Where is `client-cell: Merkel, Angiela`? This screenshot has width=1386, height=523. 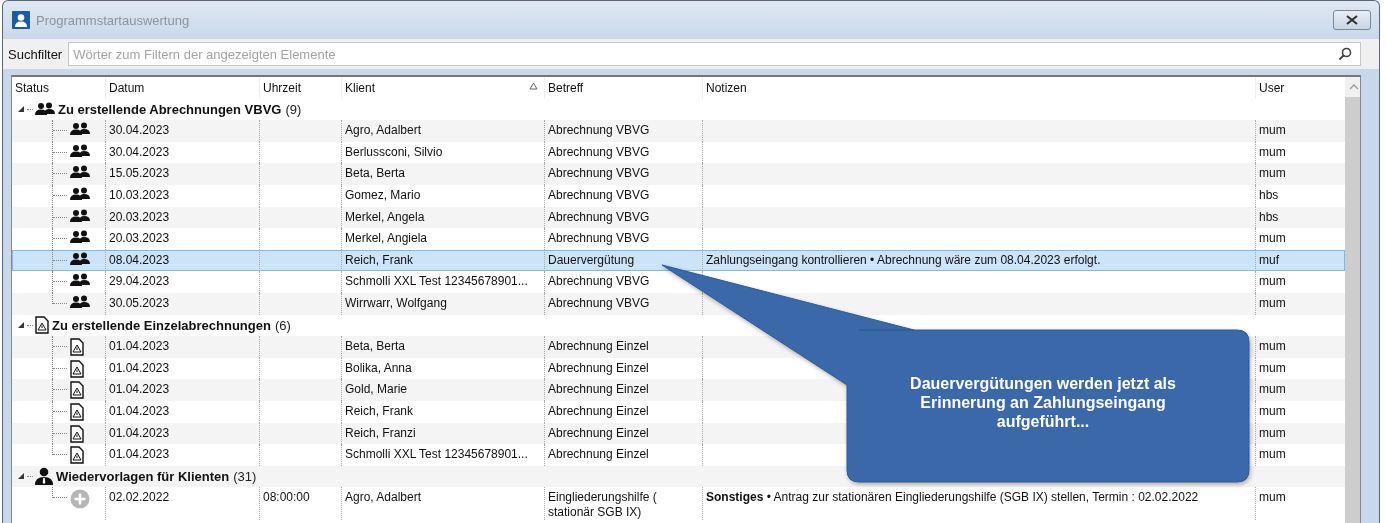 client-cell: Merkel, Angiela is located at coordinates (386, 238).